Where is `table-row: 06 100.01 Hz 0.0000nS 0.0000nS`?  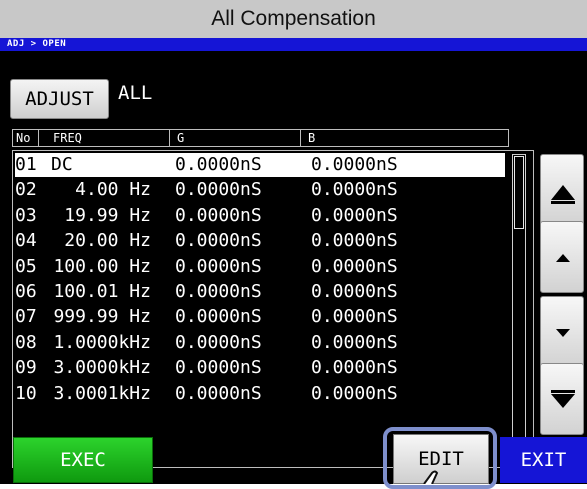
table-row: 06 100.01 Hz 0.0000nS 0.0000nS is located at coordinates (260, 292).